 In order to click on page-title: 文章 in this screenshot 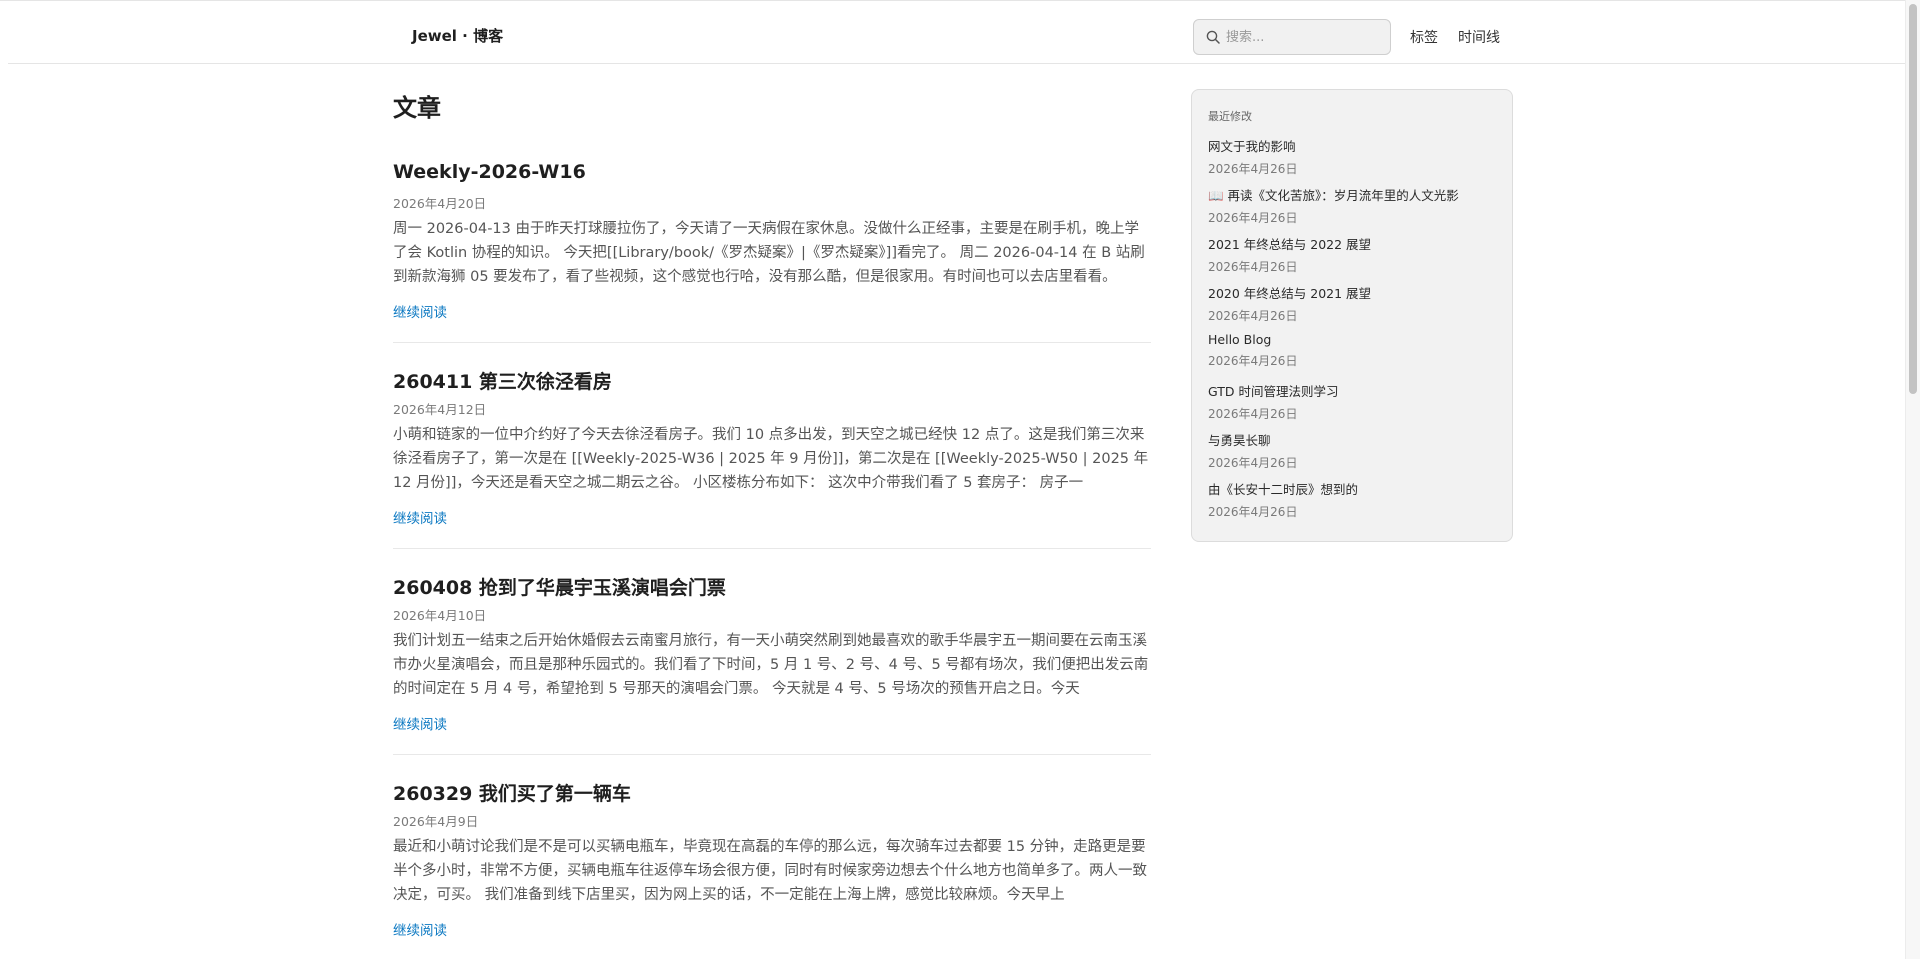, I will do `click(417, 108)`.